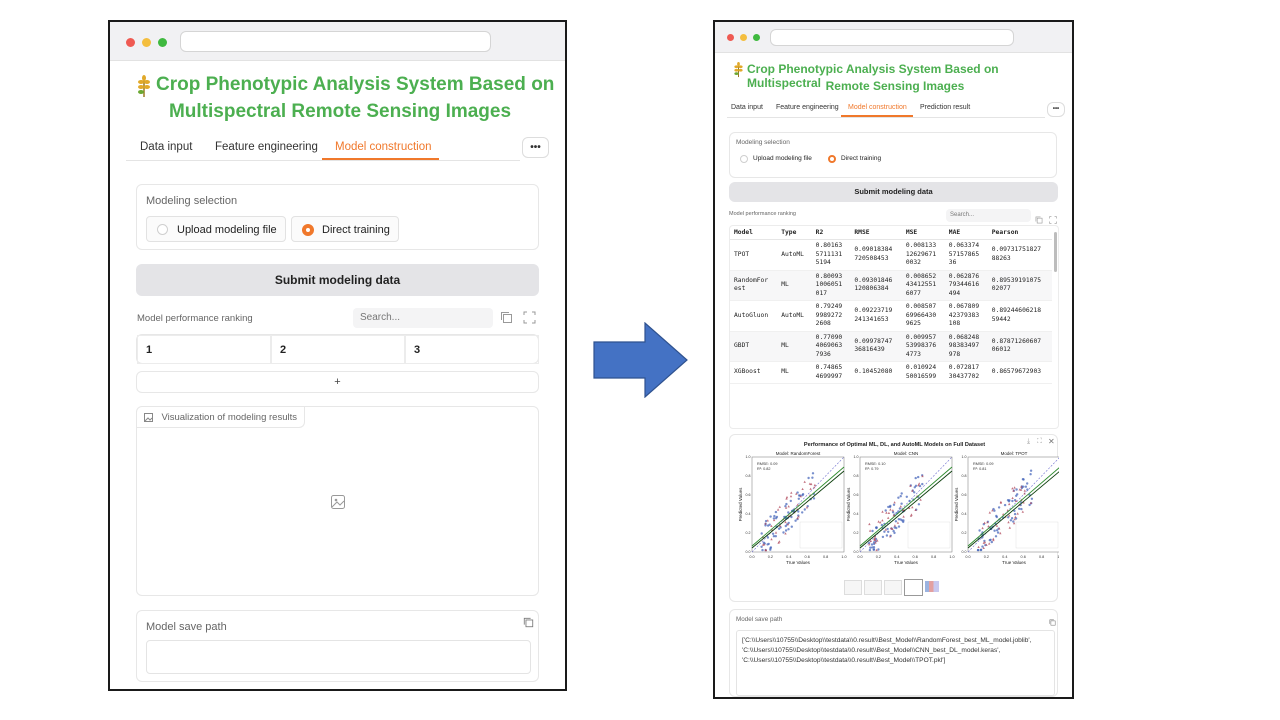 The width and height of the screenshot is (1280, 720). What do you see at coordinates (859, 557) in the screenshot?
I see `x-tick-label: 0.0` at bounding box center [859, 557].